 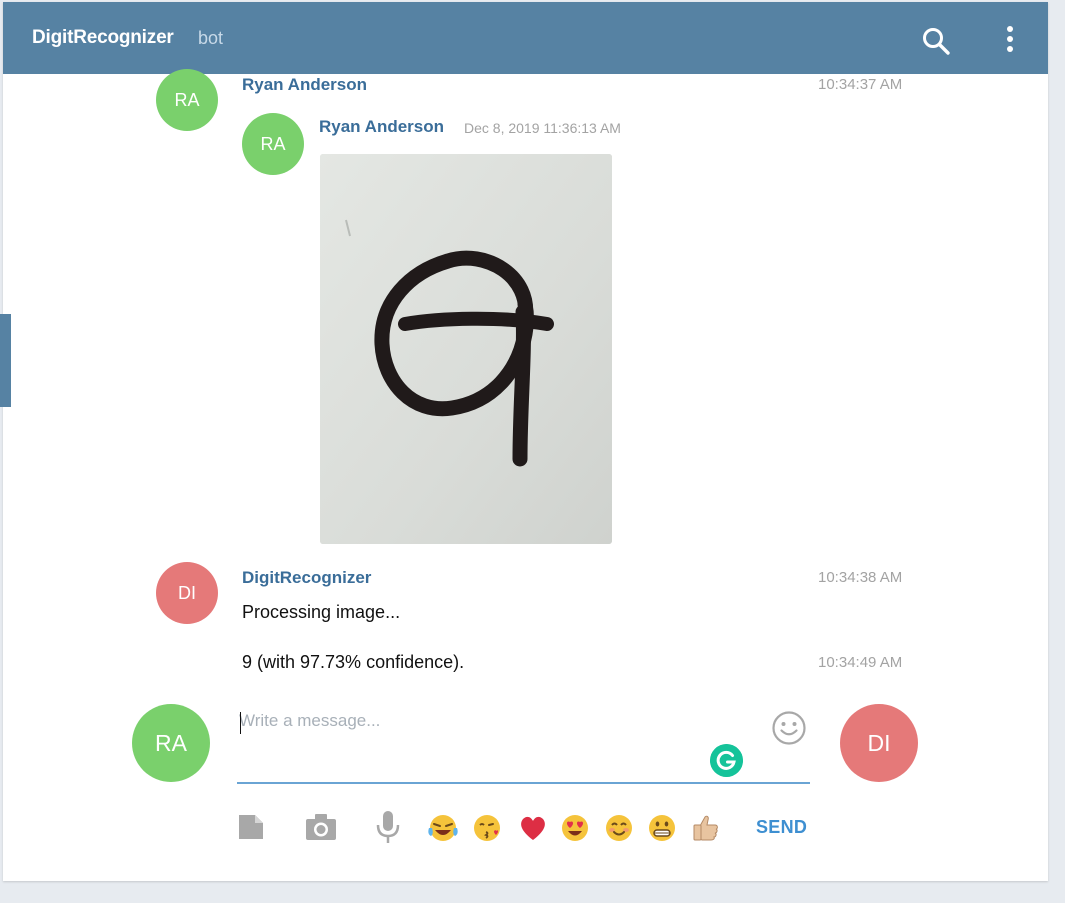 What do you see at coordinates (860, 84) in the screenshot?
I see `message-time: 10:34:37 AM` at bounding box center [860, 84].